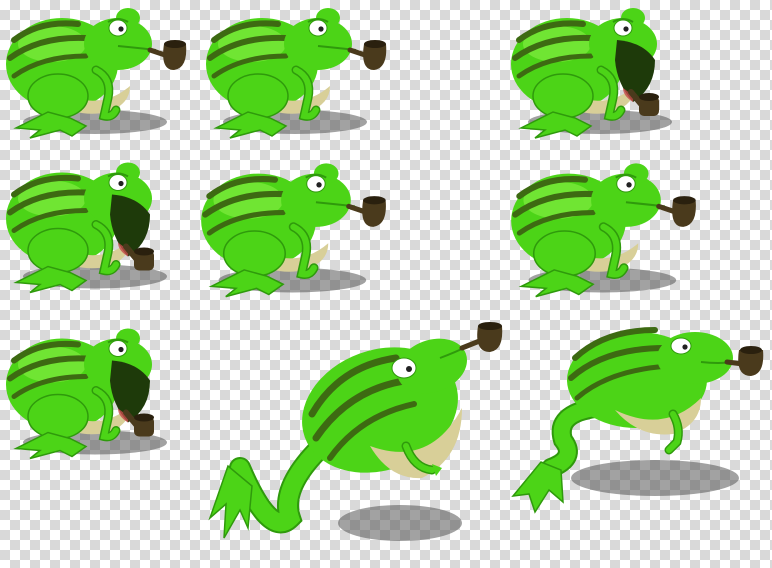  I want to click on landing-frog, so click(637, 420).